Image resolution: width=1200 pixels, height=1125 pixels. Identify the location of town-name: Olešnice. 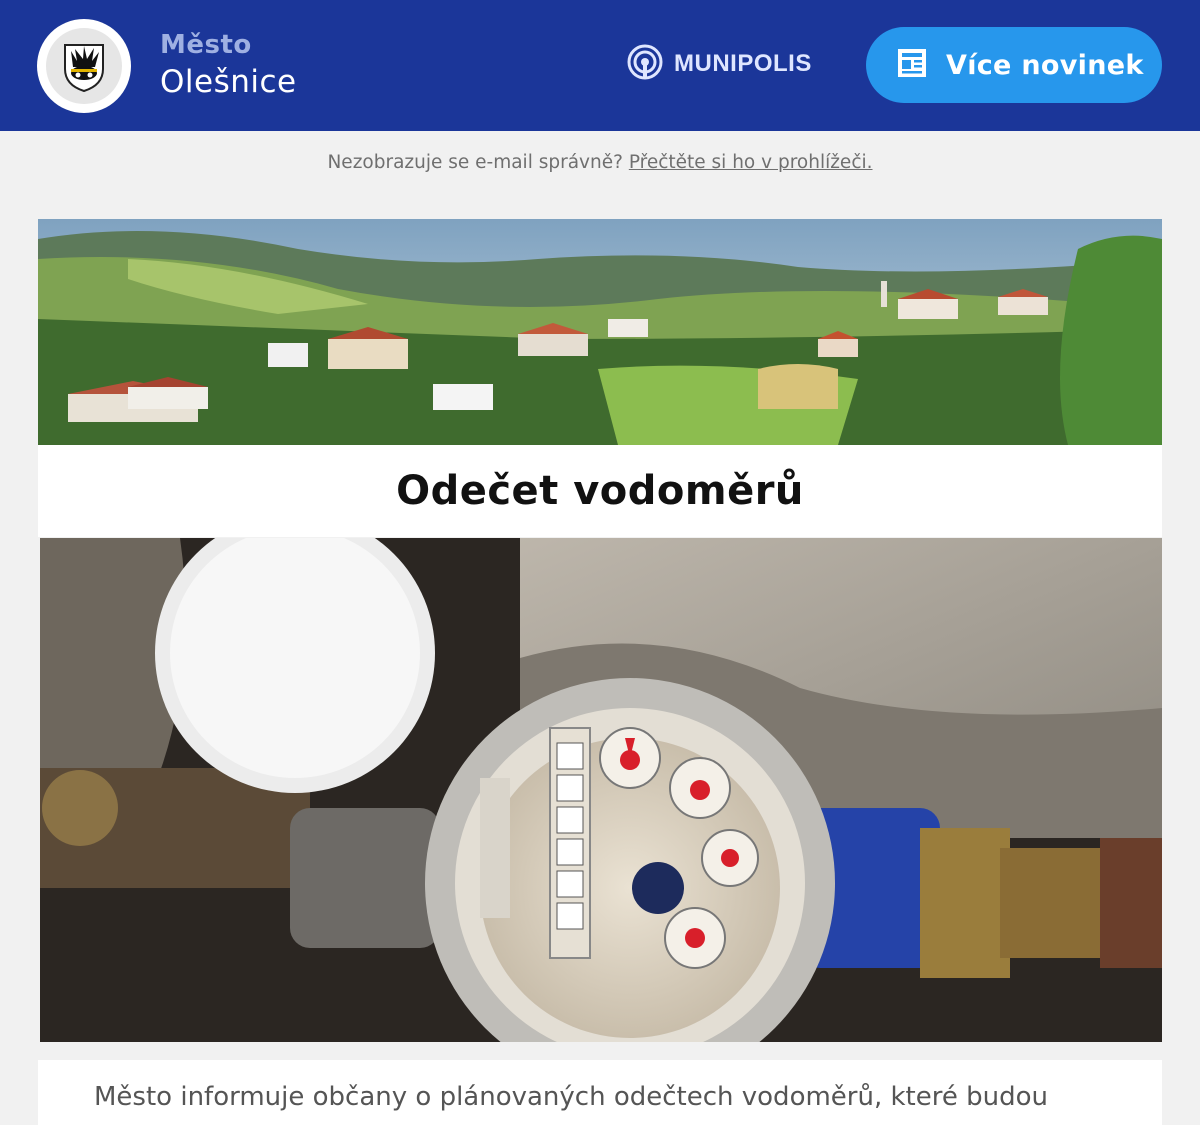
(228, 82).